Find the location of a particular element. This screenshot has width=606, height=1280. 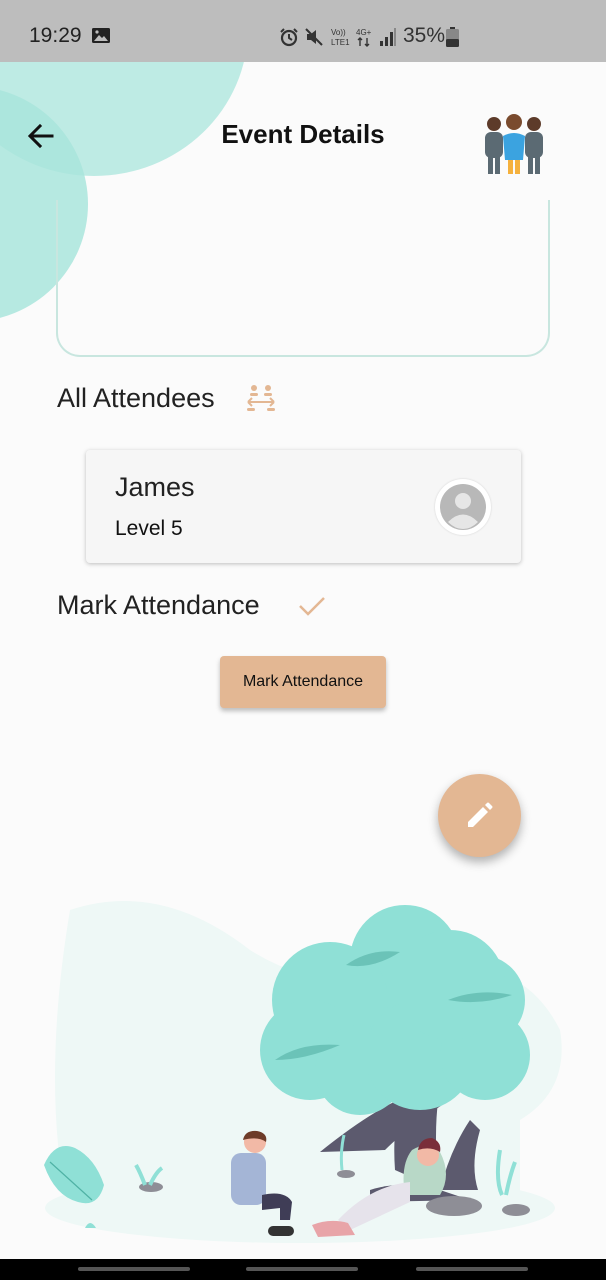

check-icon is located at coordinates (312, 606).